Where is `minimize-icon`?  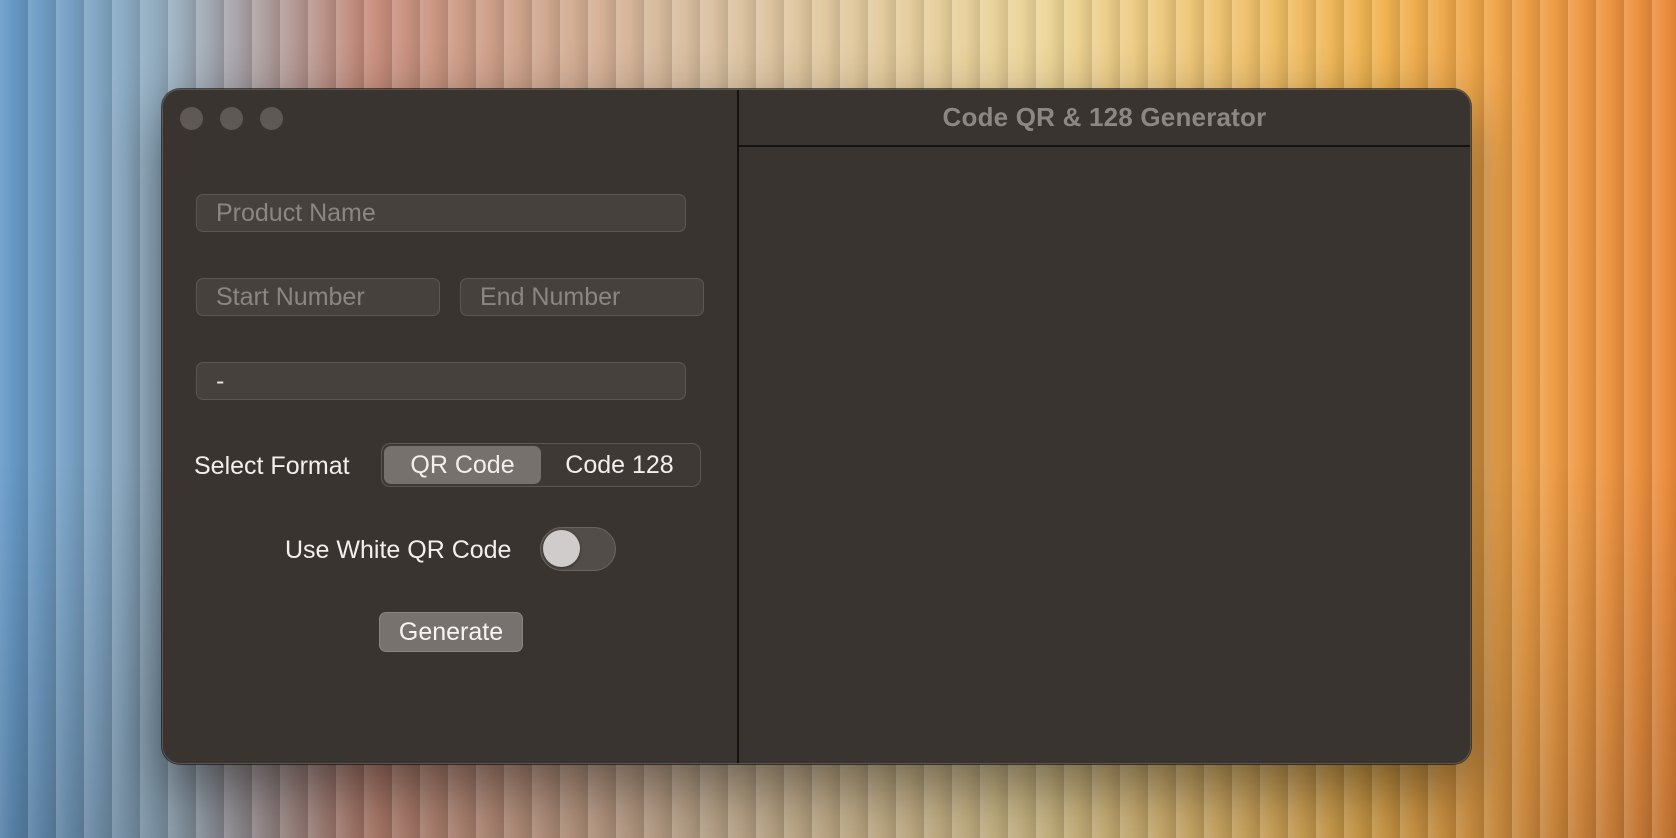
minimize-icon is located at coordinates (231, 118).